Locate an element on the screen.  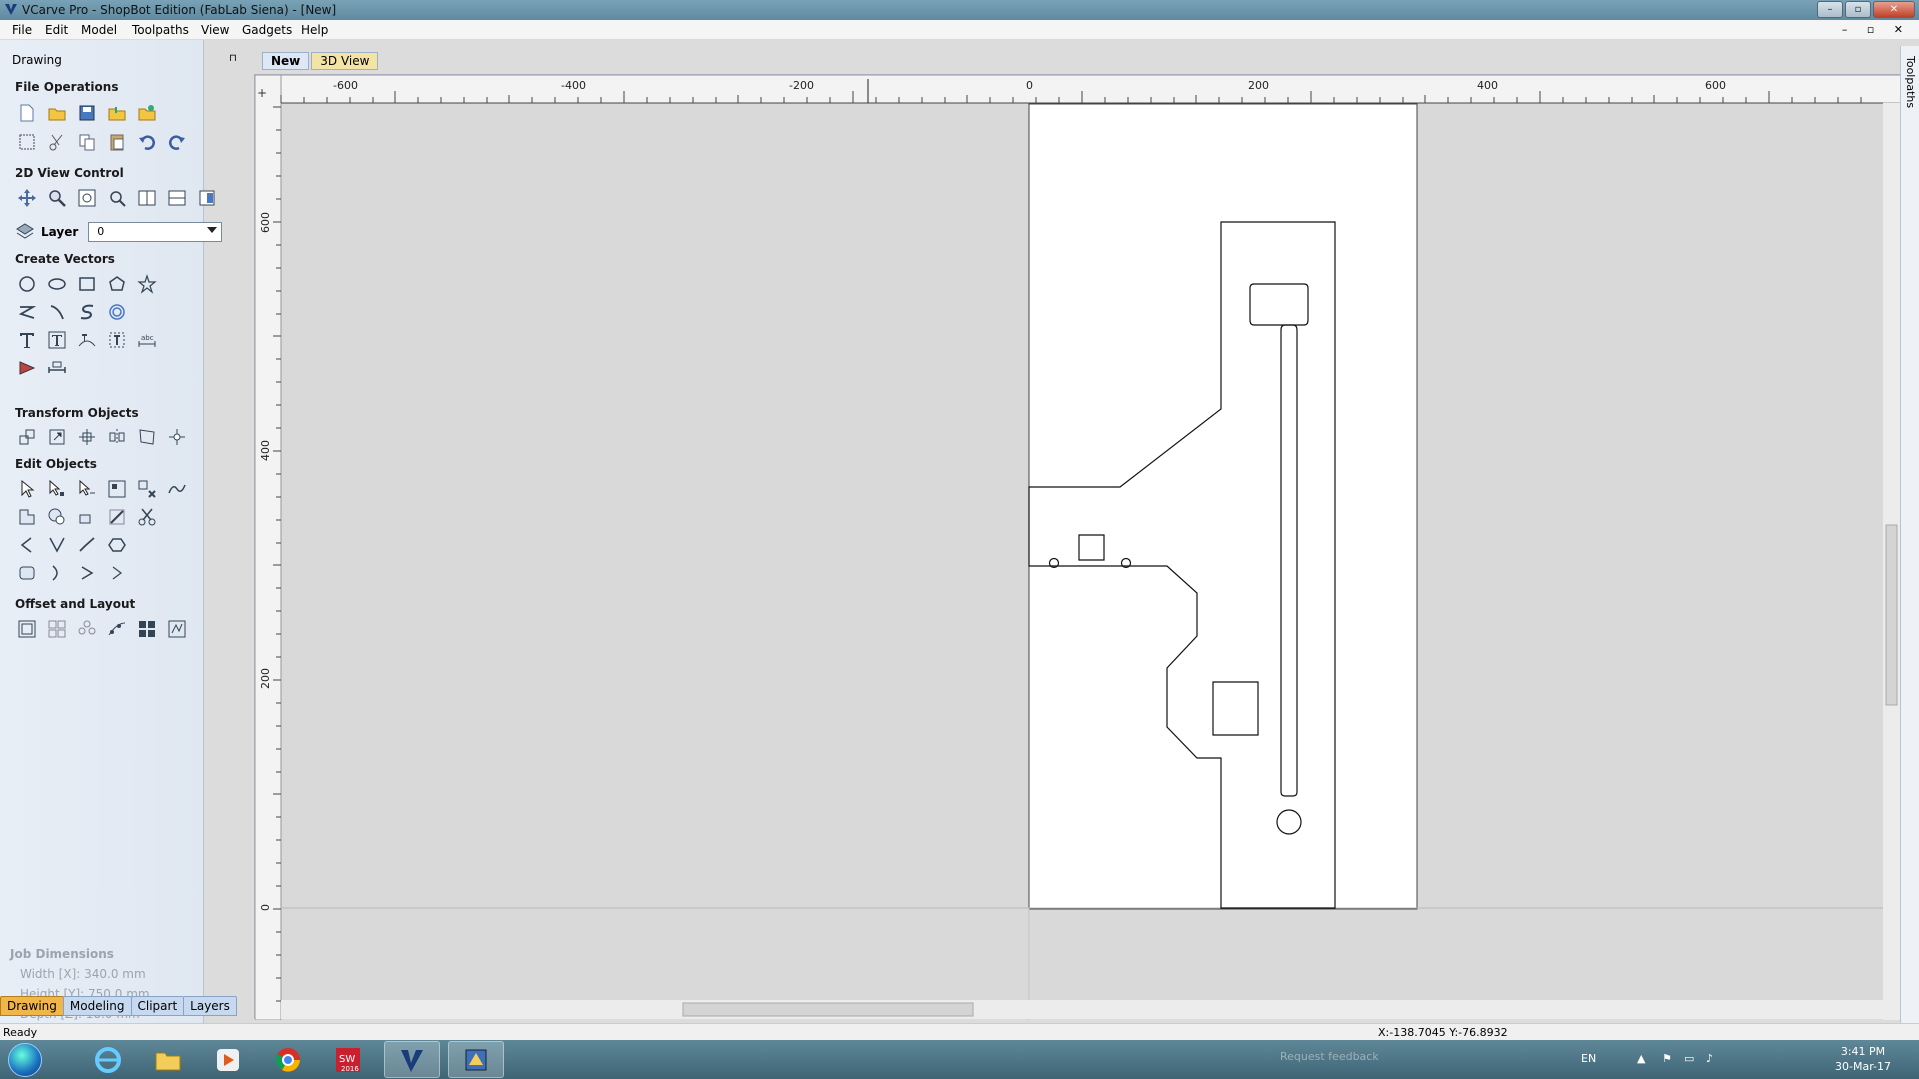
tab-3d-view: 3D View is located at coordinates (345, 61).